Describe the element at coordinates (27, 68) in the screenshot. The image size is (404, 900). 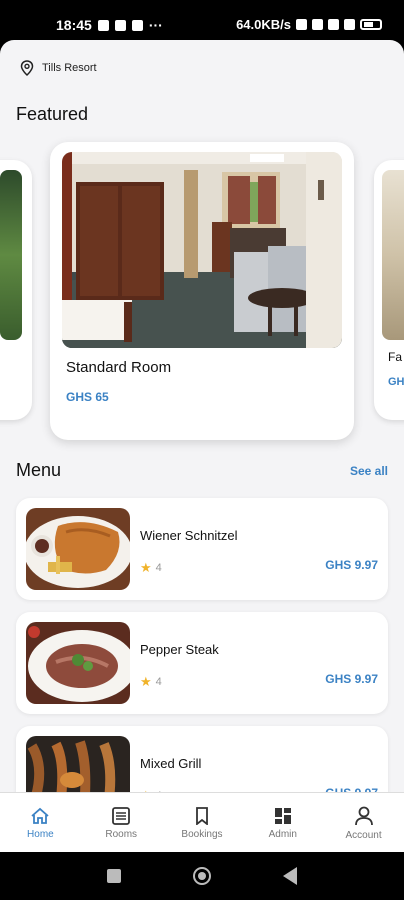
I see `location-pin-icon` at that location.